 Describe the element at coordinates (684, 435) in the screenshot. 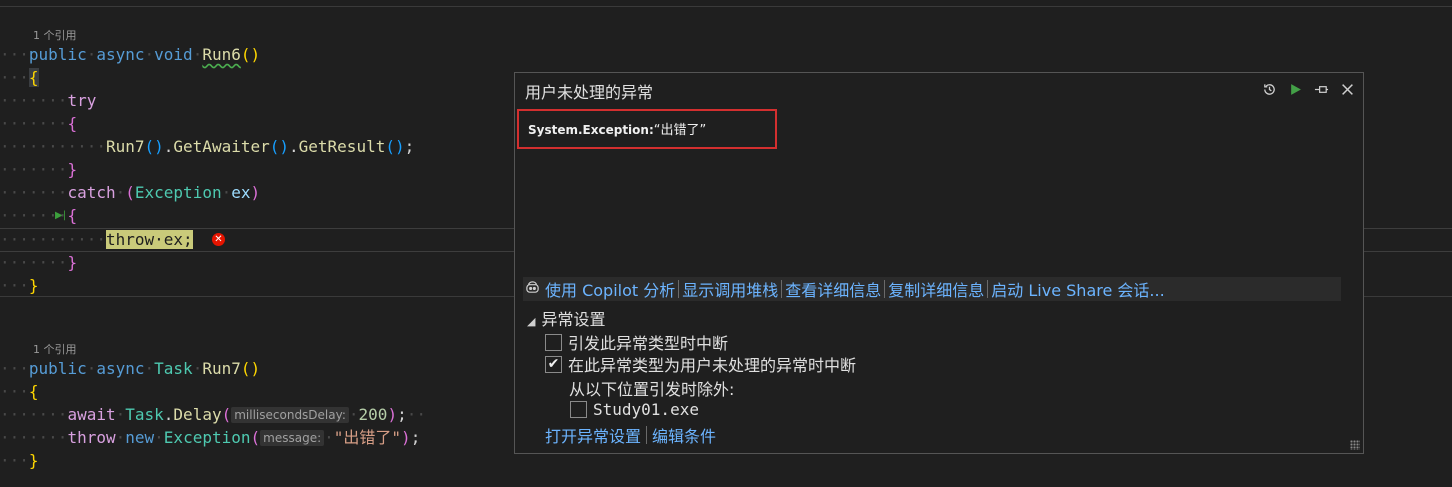

I see `edit-conditions-link: 编辑条件` at that location.